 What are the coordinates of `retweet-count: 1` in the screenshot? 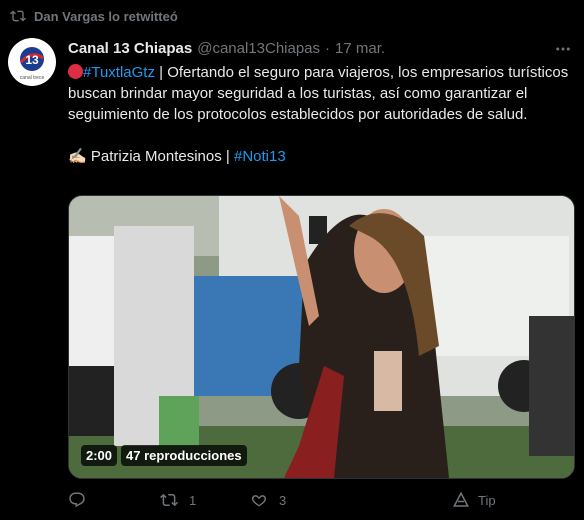 It's located at (193, 500).